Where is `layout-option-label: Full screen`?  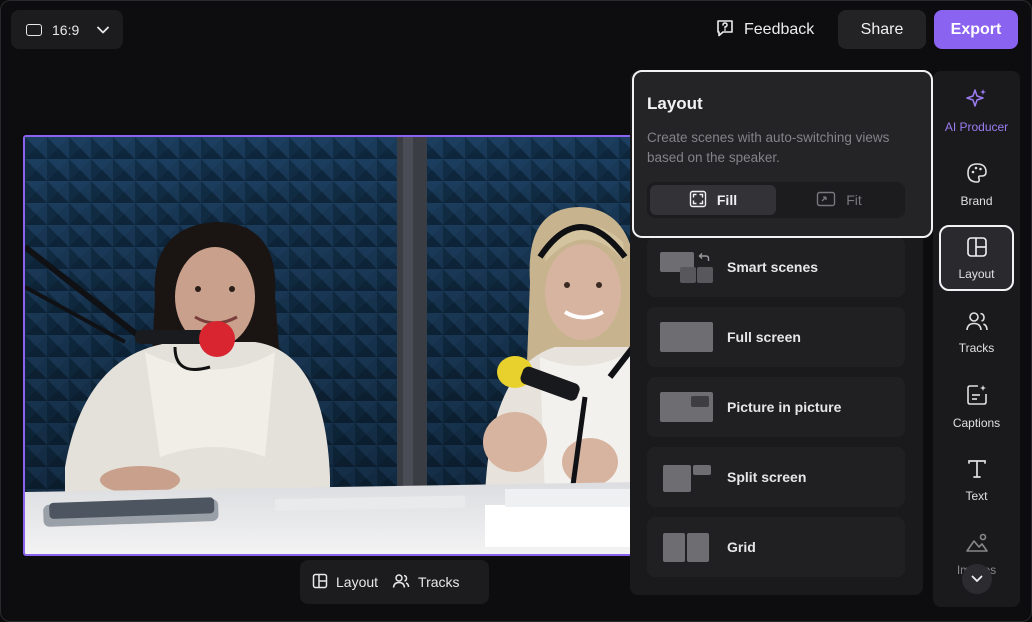 layout-option-label: Full screen is located at coordinates (764, 337).